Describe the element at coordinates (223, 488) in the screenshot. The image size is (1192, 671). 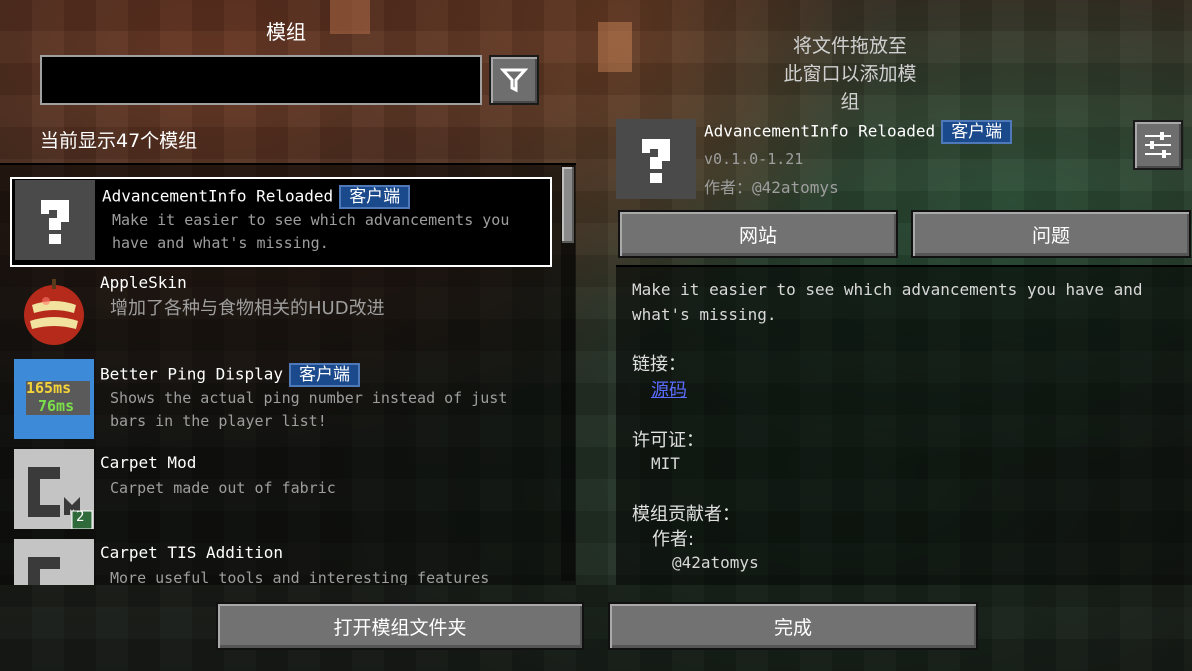
I see `mod-description: Carpet made out of fabric` at that location.